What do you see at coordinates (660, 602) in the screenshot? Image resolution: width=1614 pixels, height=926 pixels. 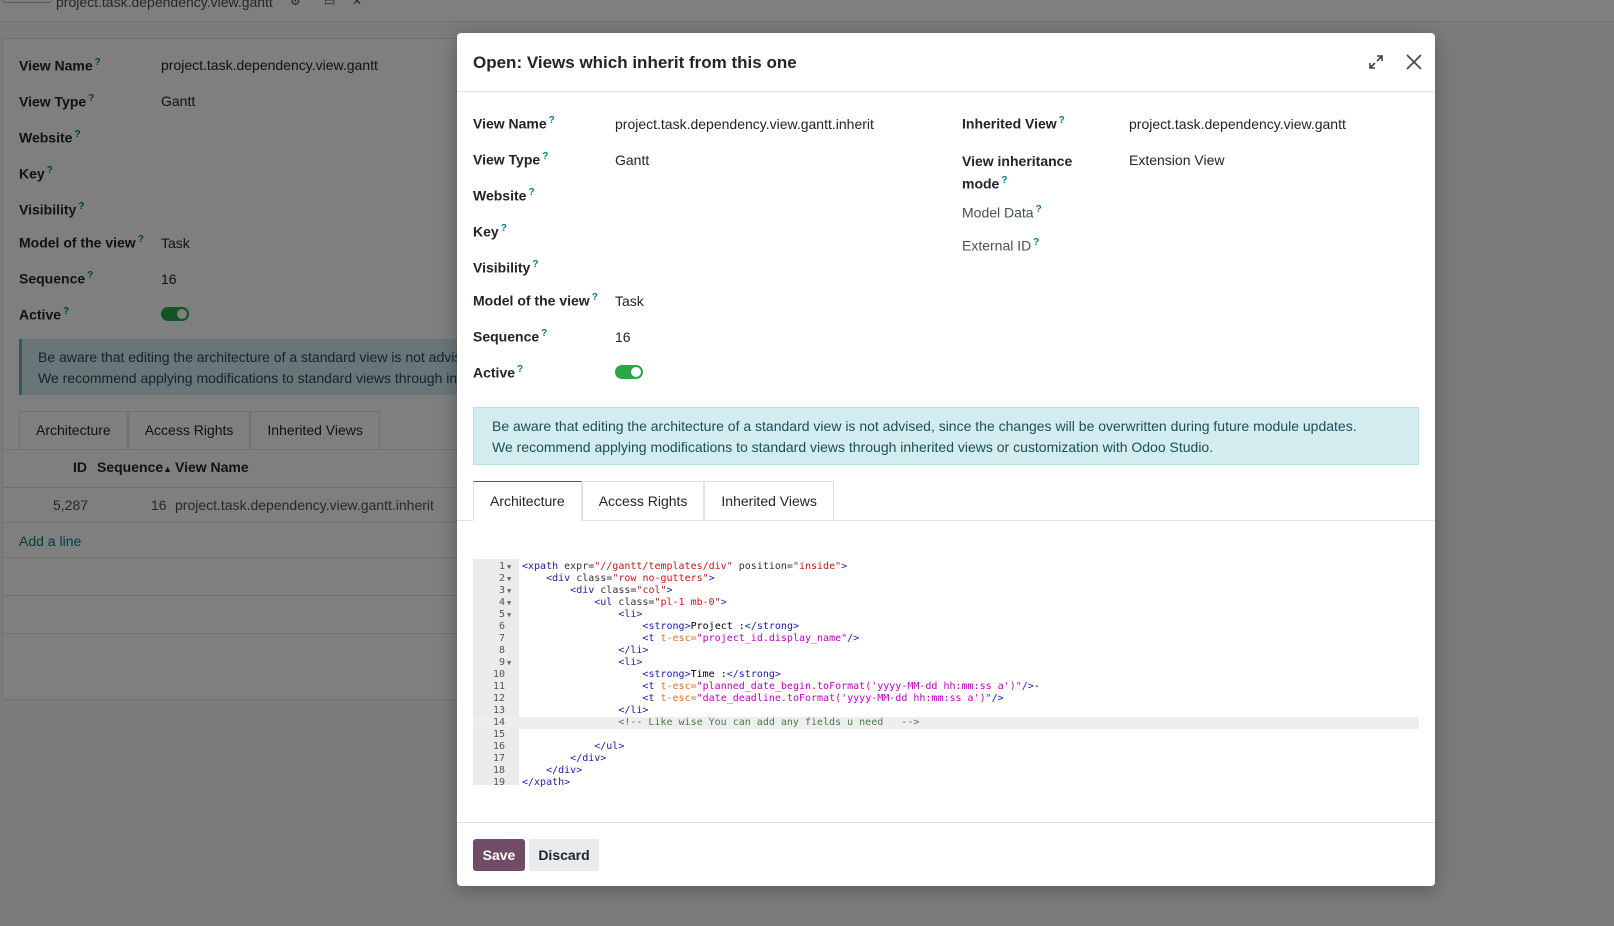 I see `code-text: <ul class="pl-1 mb-0">` at bounding box center [660, 602].